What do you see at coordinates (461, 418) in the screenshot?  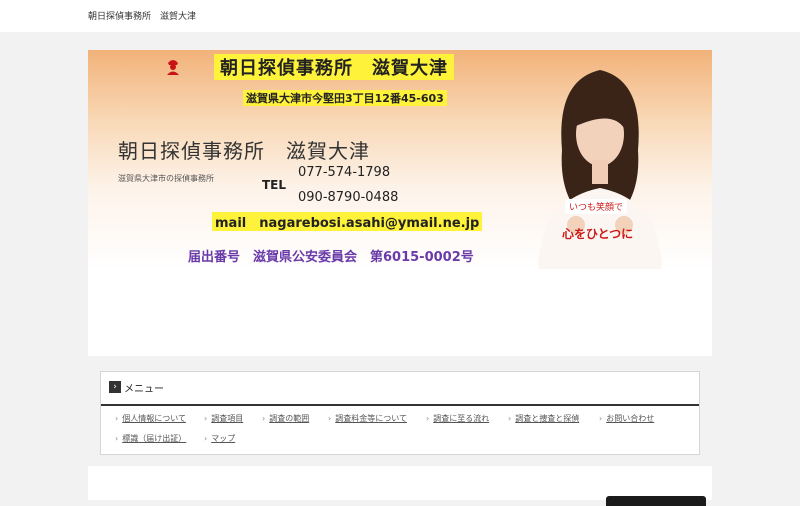 I see `menu-item-label: 調査に至る流れ` at bounding box center [461, 418].